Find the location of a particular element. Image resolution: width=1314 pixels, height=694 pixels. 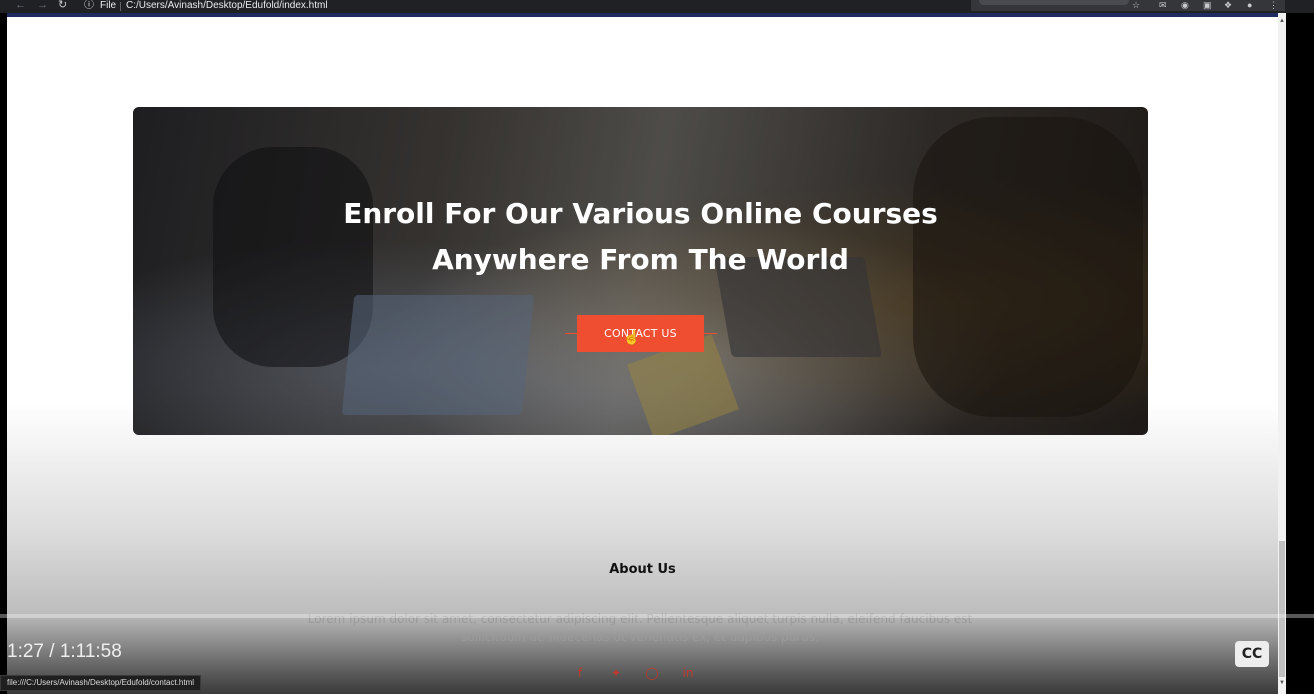

twitter-icon: ✦ is located at coordinates (616, 673).